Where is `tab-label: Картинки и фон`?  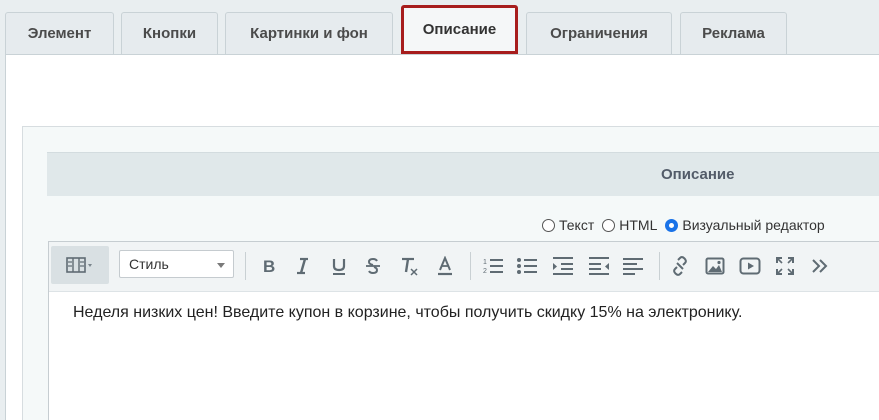
tab-label: Картинки и фон is located at coordinates (309, 33).